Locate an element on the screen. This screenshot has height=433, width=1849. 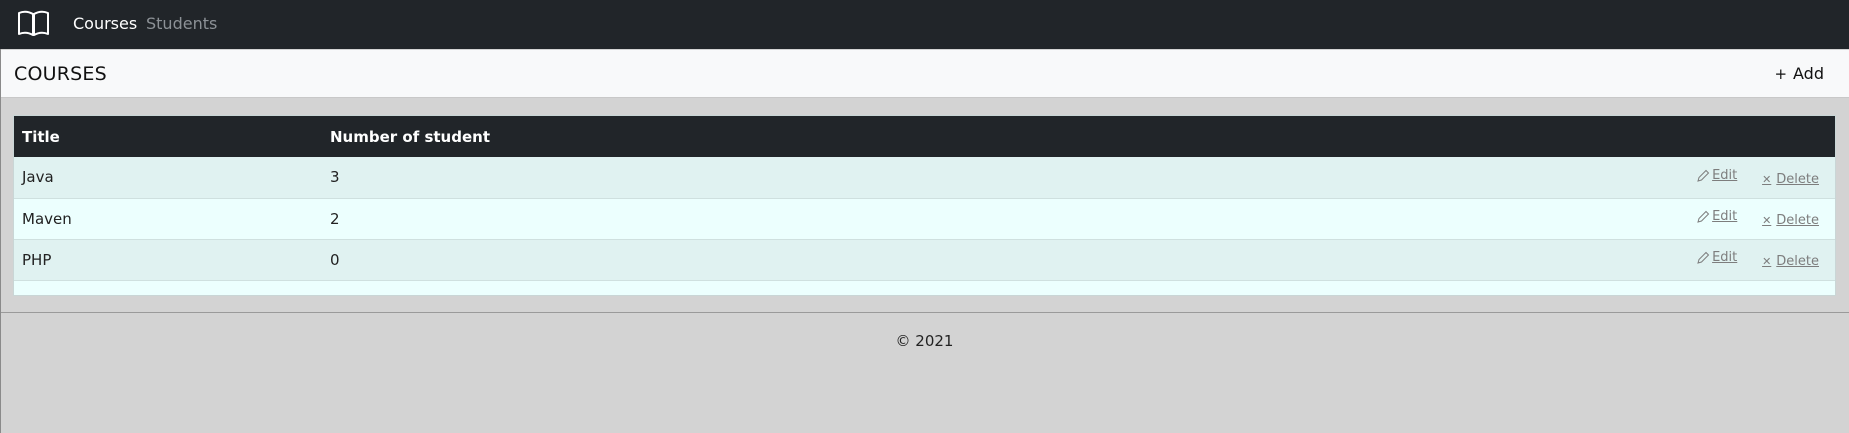
add-course-button: + Add is located at coordinates (1799, 74).